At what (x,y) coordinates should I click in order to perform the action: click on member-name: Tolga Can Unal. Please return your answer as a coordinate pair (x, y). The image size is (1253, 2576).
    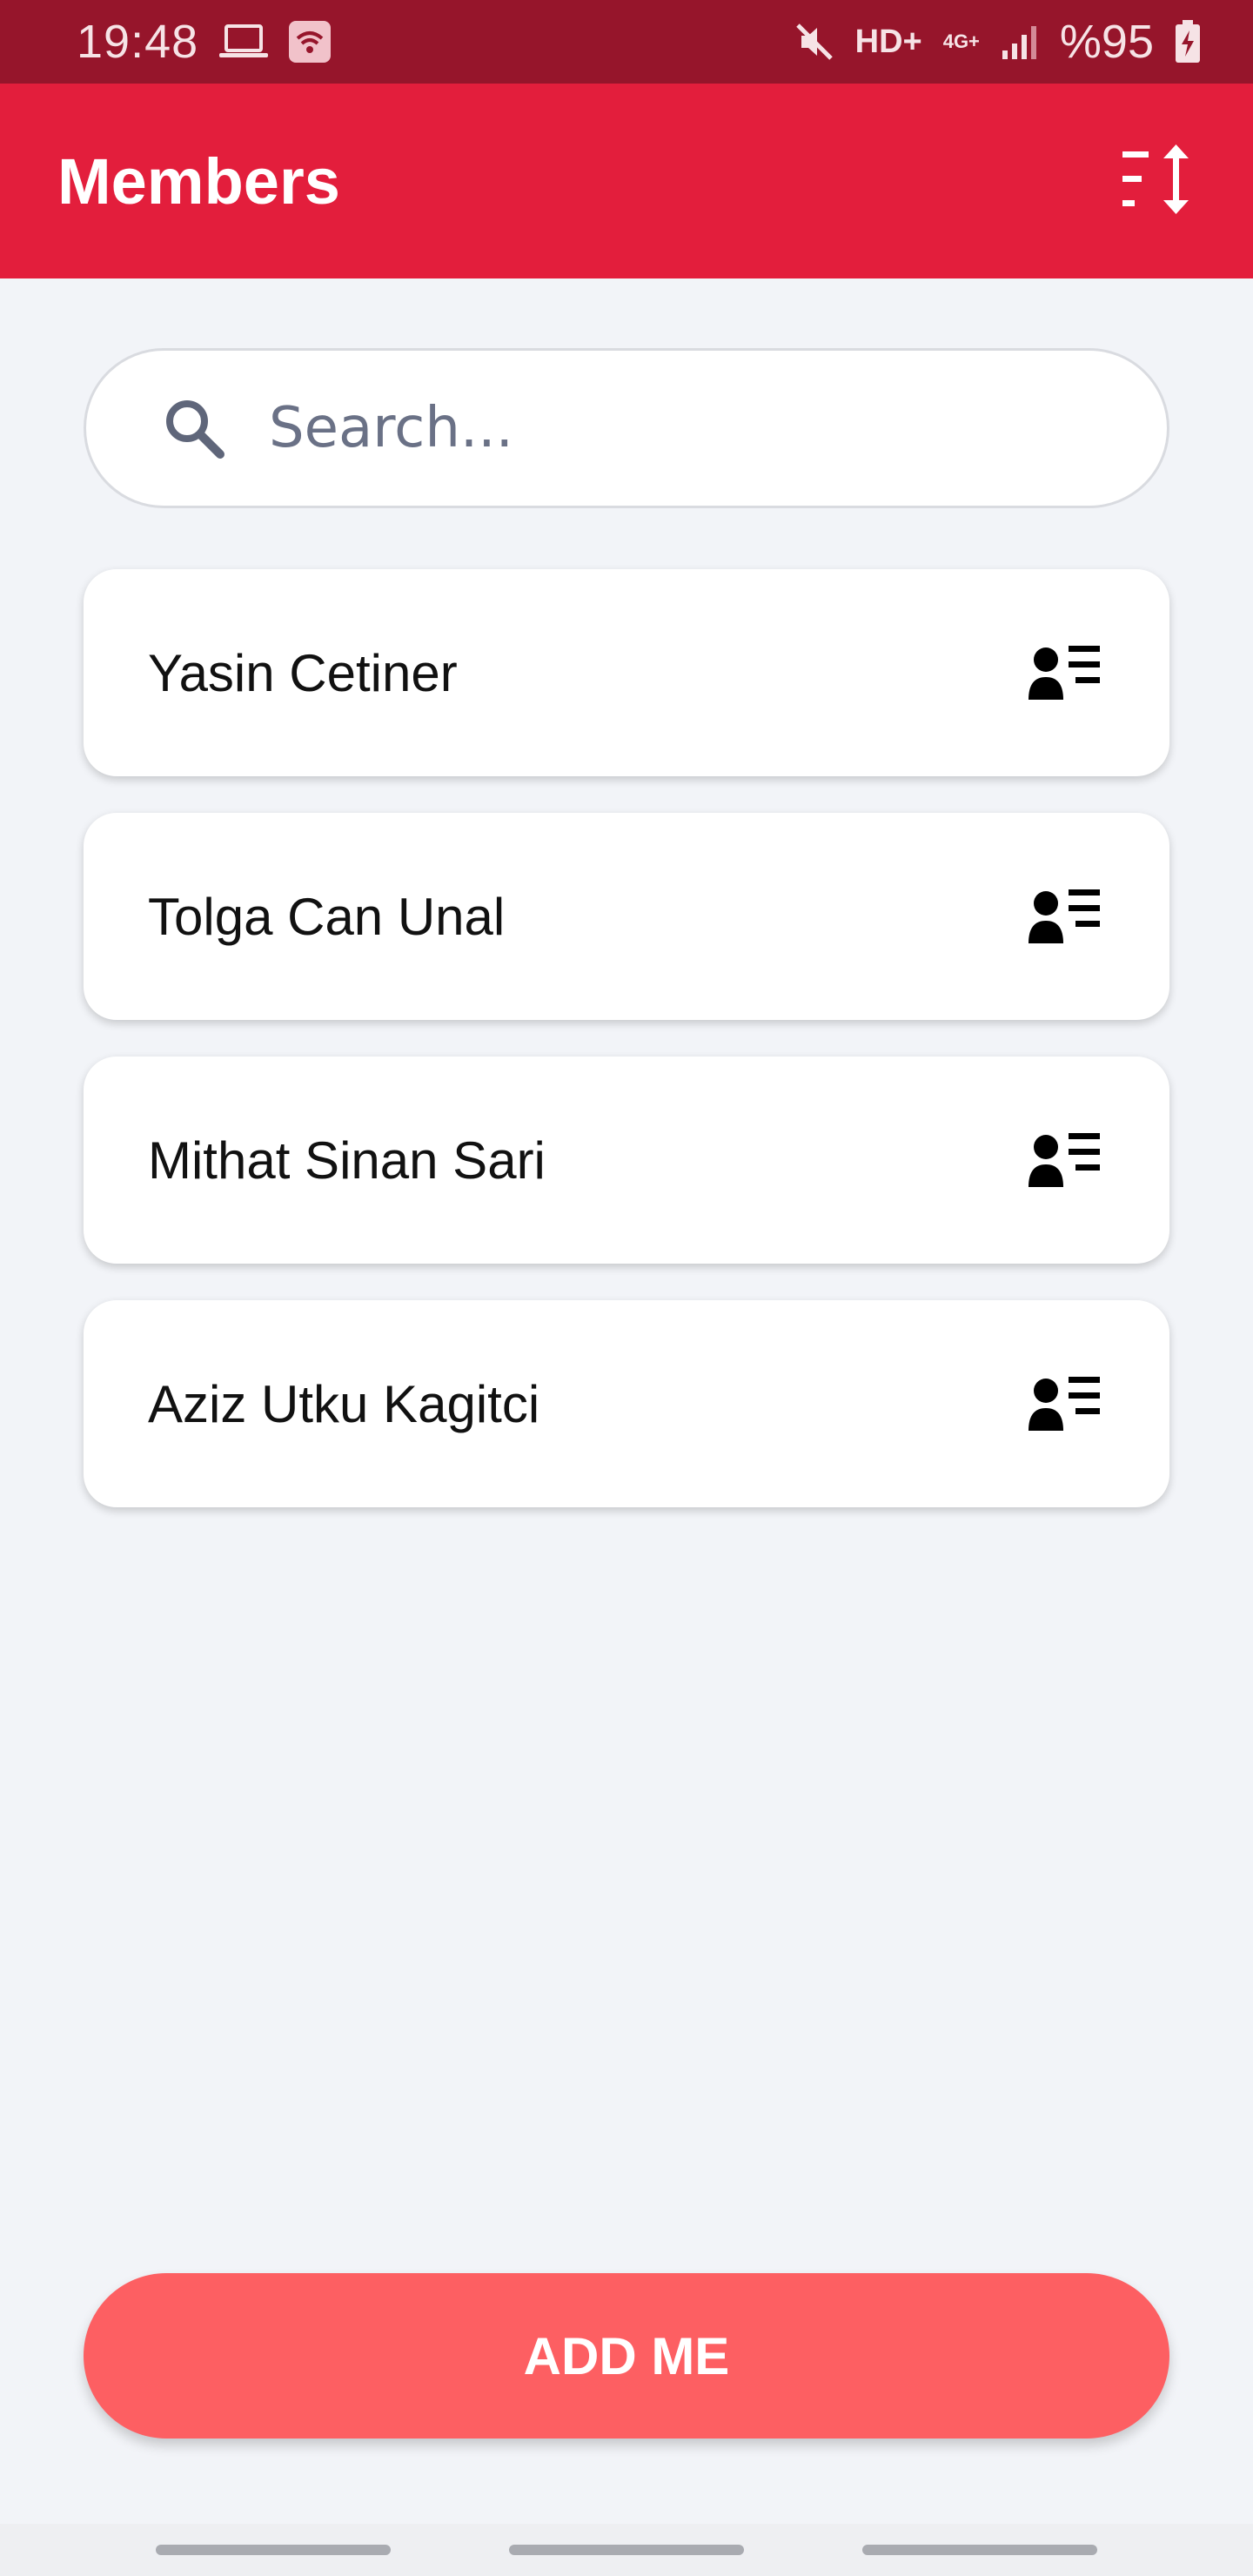
    Looking at the image, I should click on (327, 916).